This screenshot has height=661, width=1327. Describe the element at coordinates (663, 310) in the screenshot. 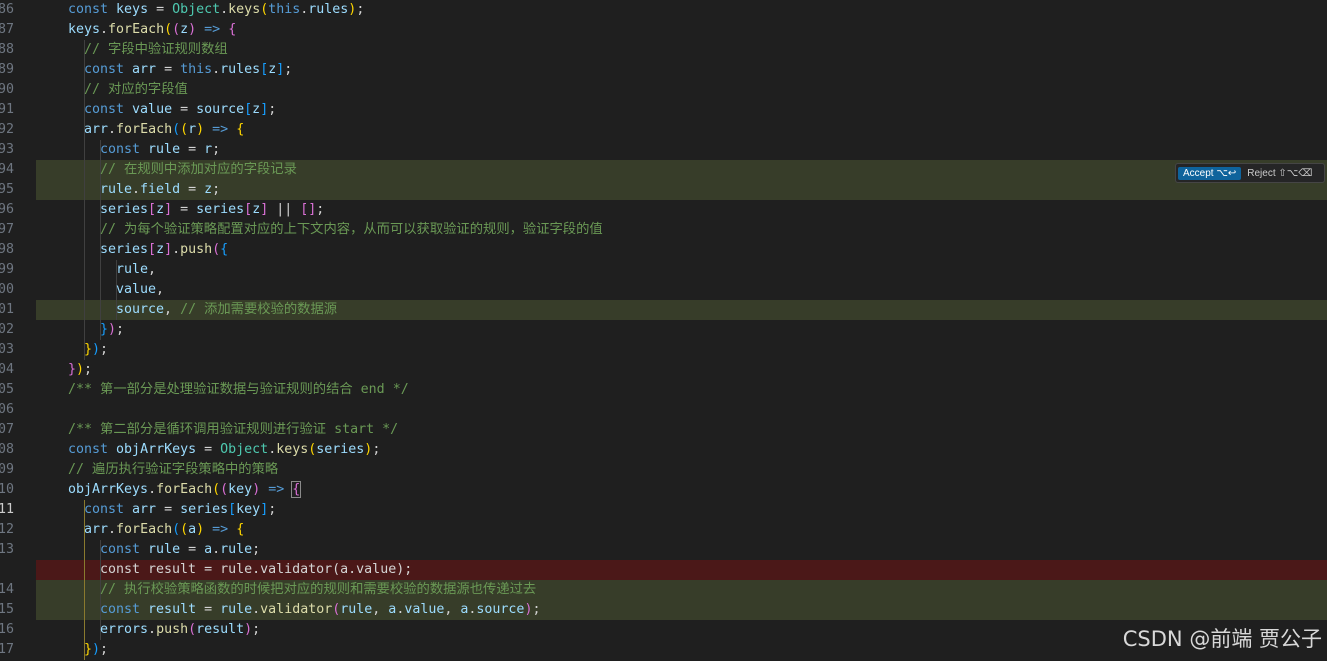

I see `added-code-line: 101 source, // 添加需要校验的数据源` at that location.